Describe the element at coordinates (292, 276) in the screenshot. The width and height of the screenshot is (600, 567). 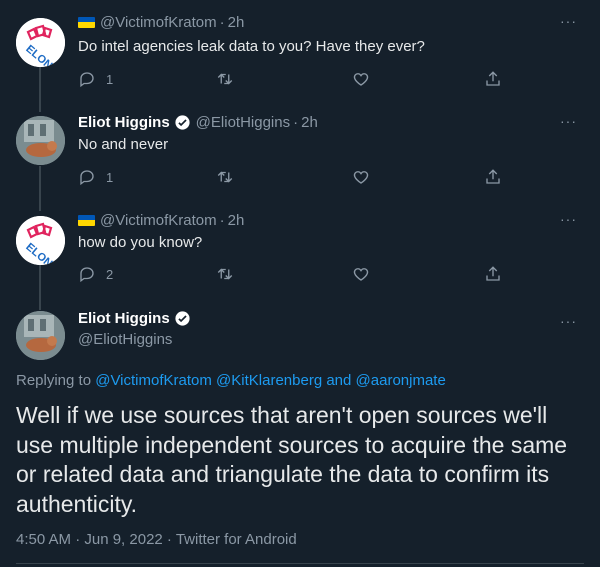
I see `tweet-actions: 2` at that location.